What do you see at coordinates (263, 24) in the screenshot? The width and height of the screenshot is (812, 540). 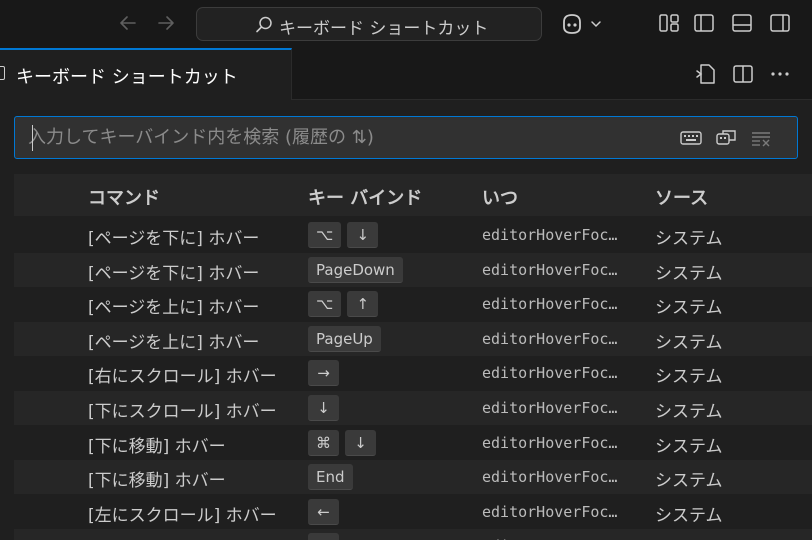 I see `search-icon` at bounding box center [263, 24].